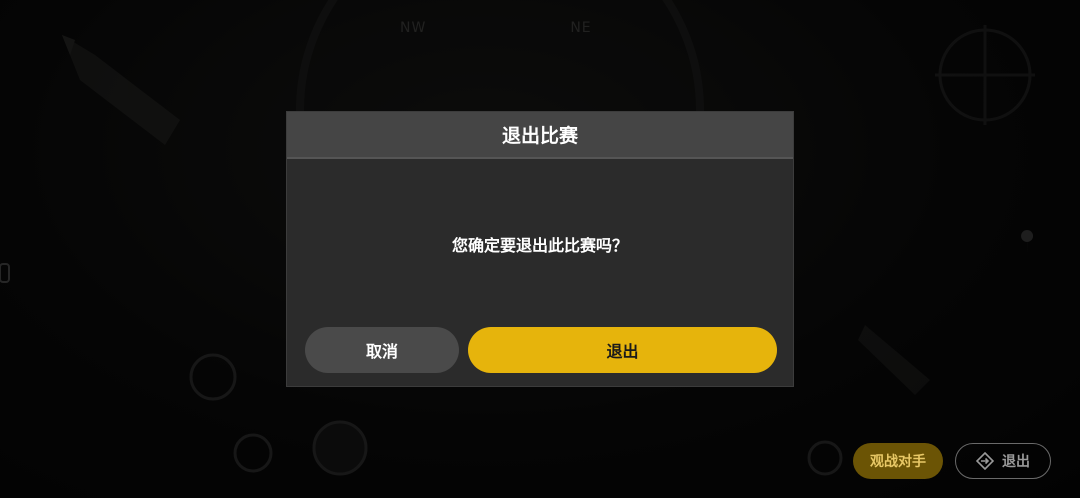 The width and height of the screenshot is (1080, 498). I want to click on confirm-exit-button: 退出, so click(622, 350).